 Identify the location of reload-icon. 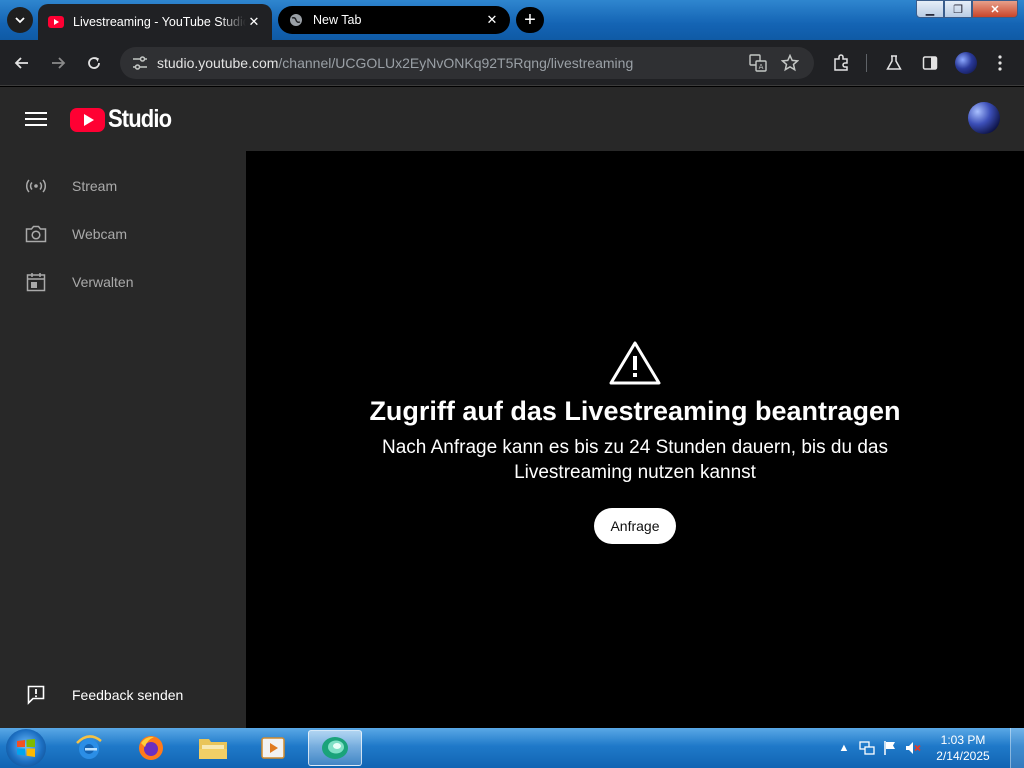
(94, 63).